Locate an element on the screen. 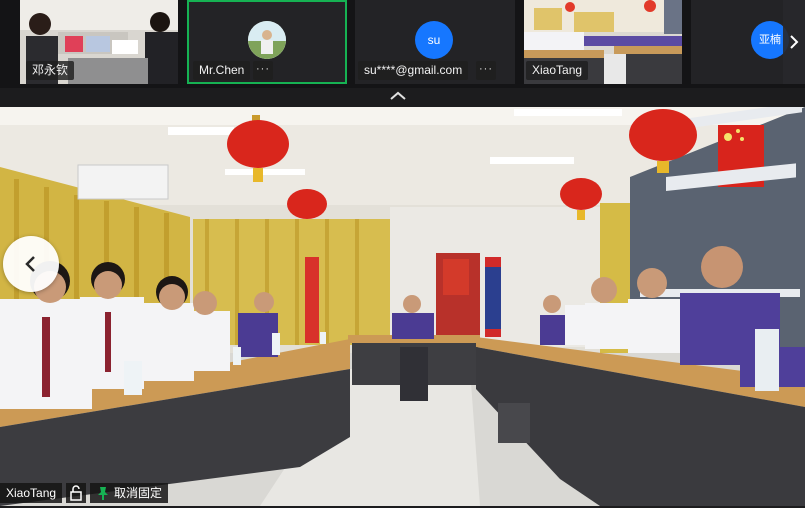 The image size is (805, 508). chevron-left-icon is located at coordinates (30, 264).